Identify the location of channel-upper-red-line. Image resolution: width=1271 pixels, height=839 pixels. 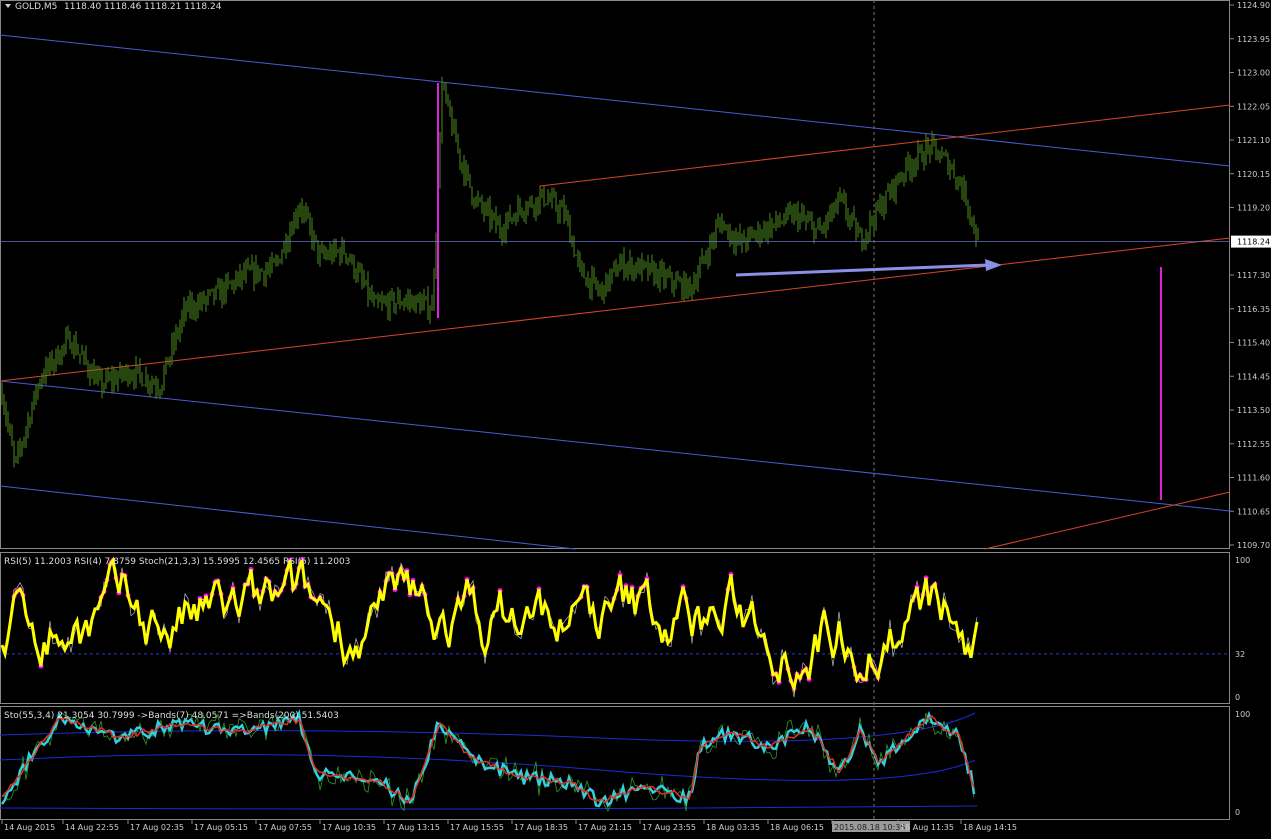
(885, 145).